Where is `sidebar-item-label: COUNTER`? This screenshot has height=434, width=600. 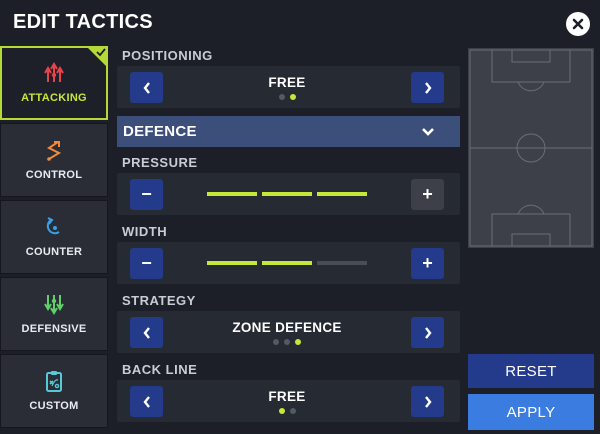 sidebar-item-label: COUNTER is located at coordinates (54, 252).